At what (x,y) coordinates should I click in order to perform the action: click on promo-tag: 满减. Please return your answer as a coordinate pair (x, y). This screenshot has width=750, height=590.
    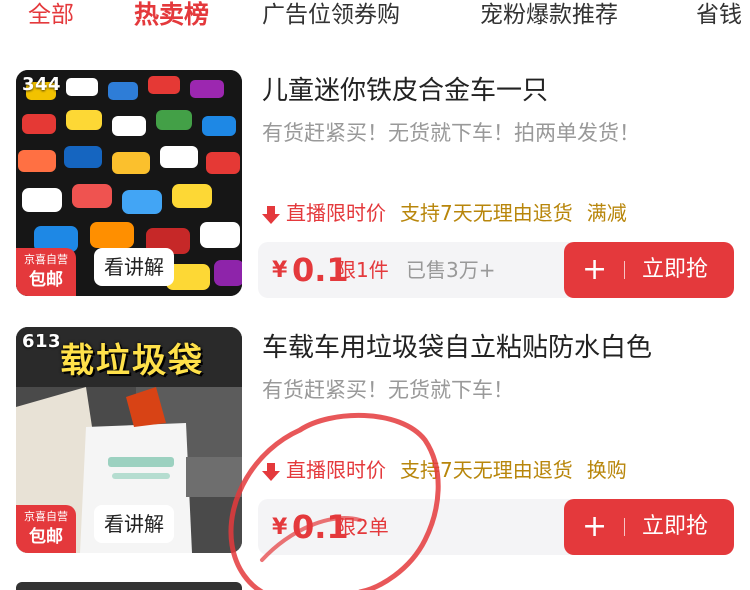
    Looking at the image, I should click on (606, 213).